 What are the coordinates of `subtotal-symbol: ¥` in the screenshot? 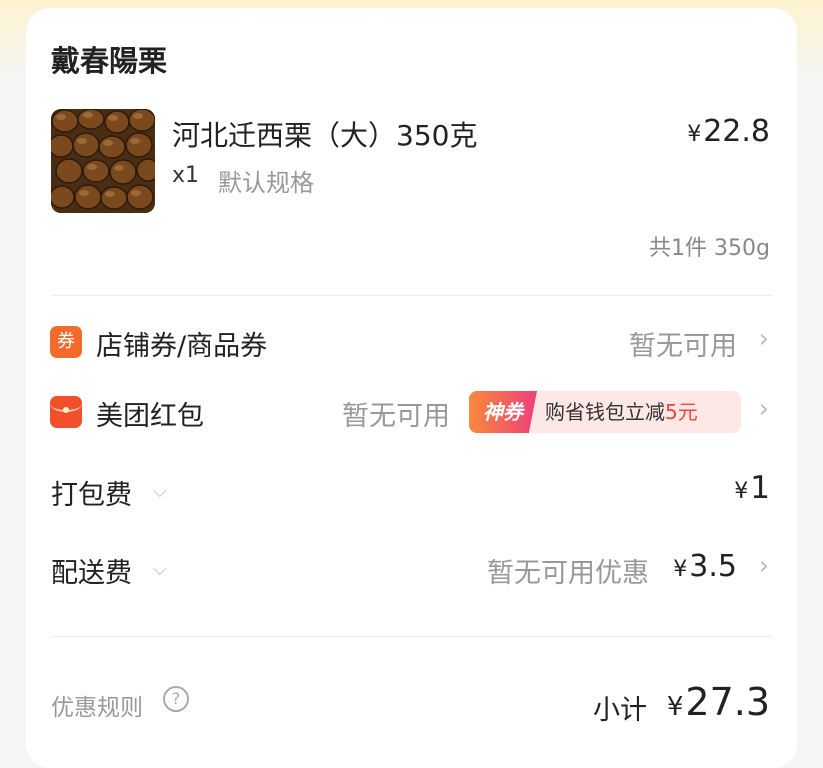 It's located at (675, 707).